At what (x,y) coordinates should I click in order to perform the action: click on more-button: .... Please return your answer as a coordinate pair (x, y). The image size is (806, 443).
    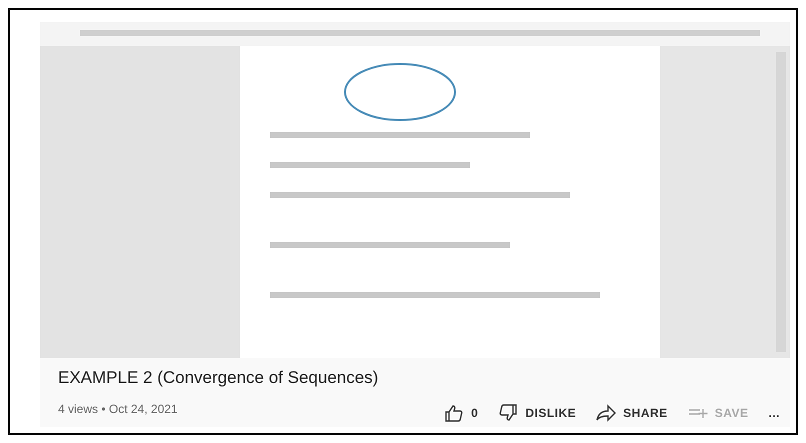
    Looking at the image, I should click on (774, 413).